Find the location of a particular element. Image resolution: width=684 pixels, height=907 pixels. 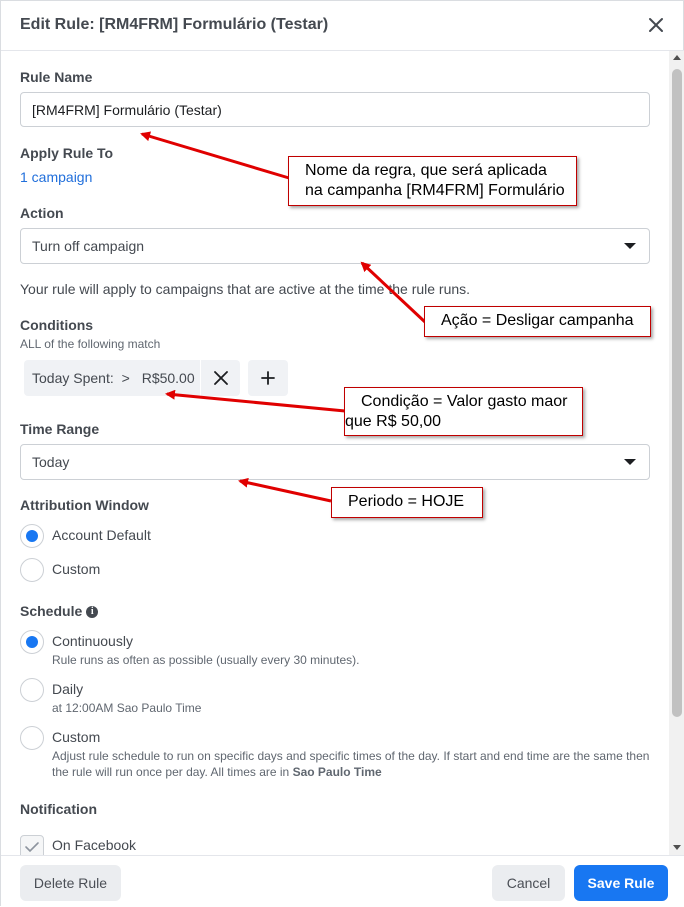

time-range-label: Time Range is located at coordinates (60, 429).